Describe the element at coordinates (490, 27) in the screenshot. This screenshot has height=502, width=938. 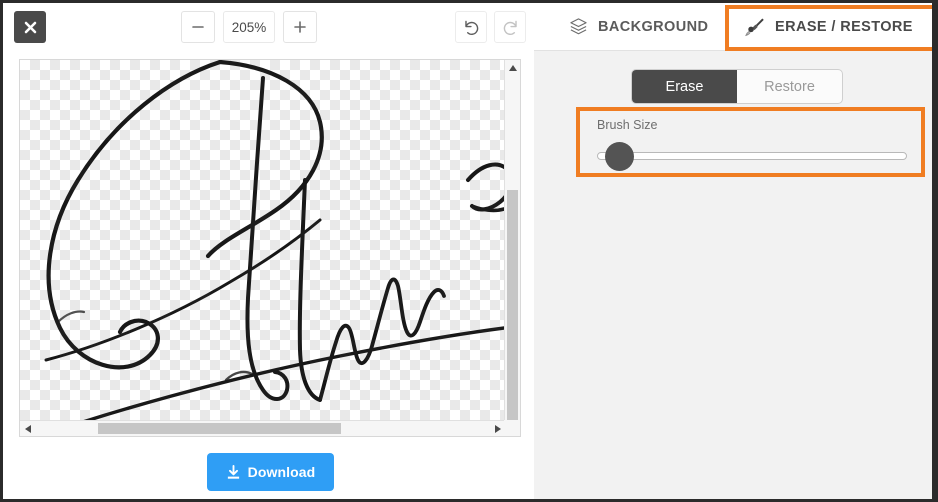
I see `history-controls` at that location.